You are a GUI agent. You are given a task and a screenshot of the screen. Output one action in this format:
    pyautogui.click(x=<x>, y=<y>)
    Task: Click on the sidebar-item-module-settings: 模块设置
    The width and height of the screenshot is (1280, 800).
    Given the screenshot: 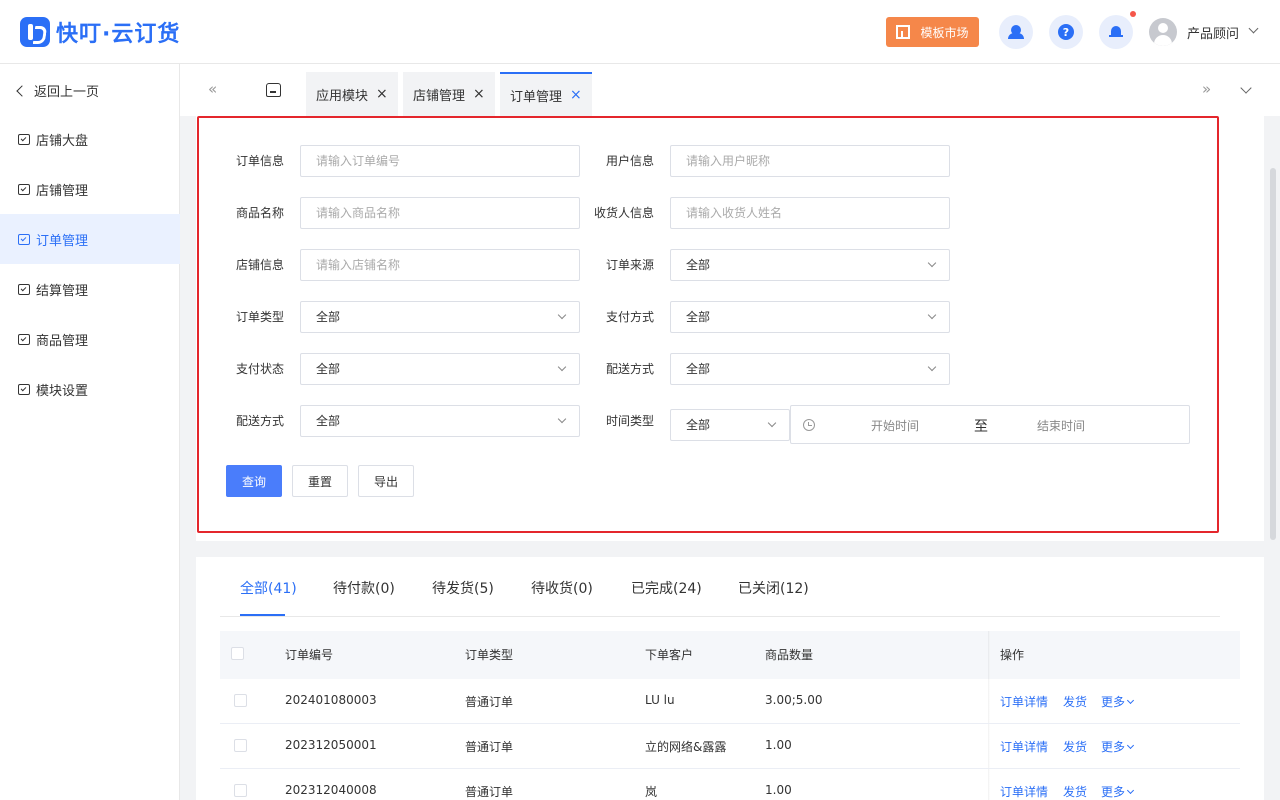 What is the action you would take?
    pyautogui.click(x=90, y=389)
    